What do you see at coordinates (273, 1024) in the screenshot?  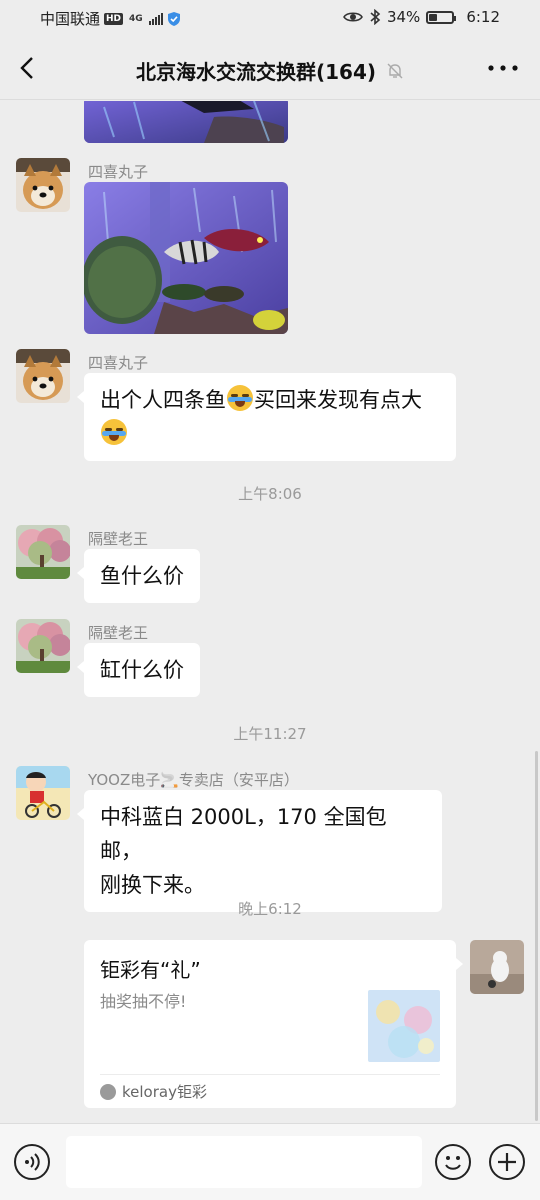 I see `link-card-message: 钜彩有“礼” 抽奖抽不停! keloray钜彩` at bounding box center [273, 1024].